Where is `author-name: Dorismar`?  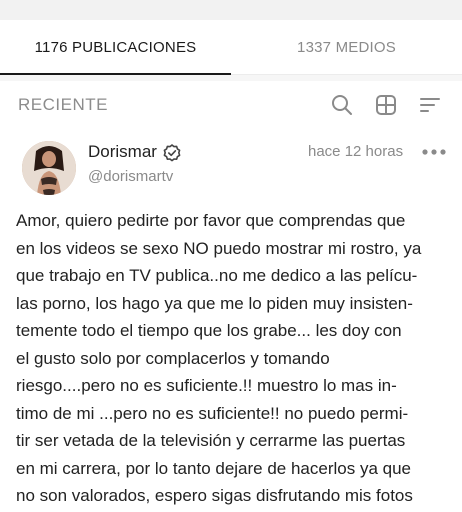 author-name: Dorismar is located at coordinates (122, 152).